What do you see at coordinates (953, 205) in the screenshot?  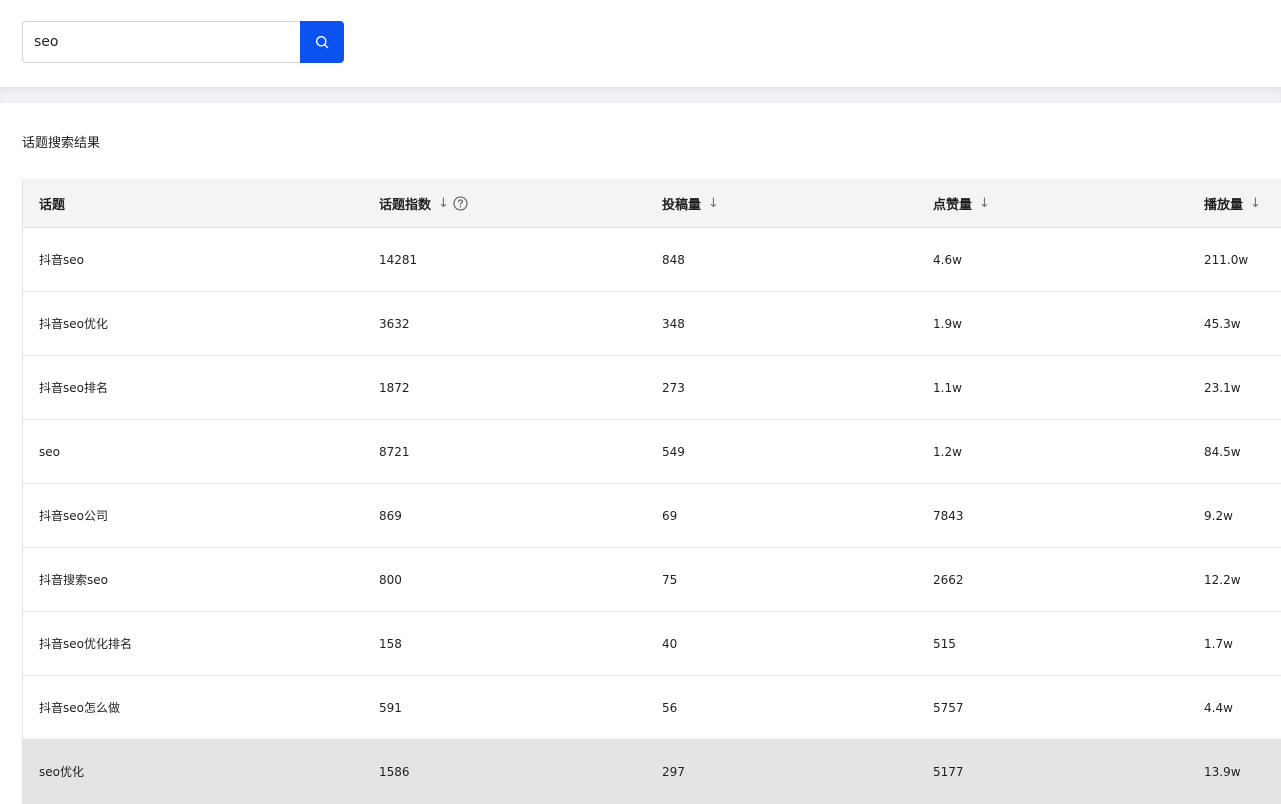 I see `column-header-likes-label: 点赞量` at bounding box center [953, 205].